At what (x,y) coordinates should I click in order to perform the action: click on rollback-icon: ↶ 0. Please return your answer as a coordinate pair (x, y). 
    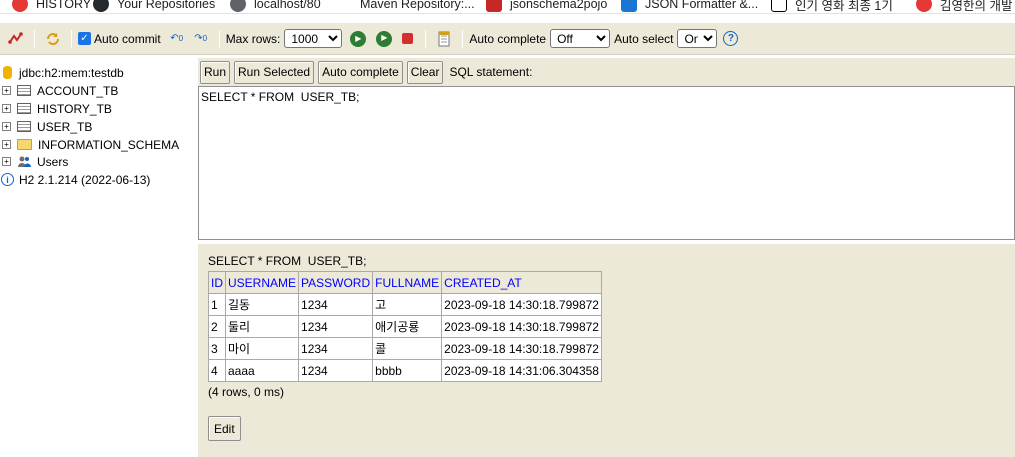
    Looking at the image, I should click on (177, 39).